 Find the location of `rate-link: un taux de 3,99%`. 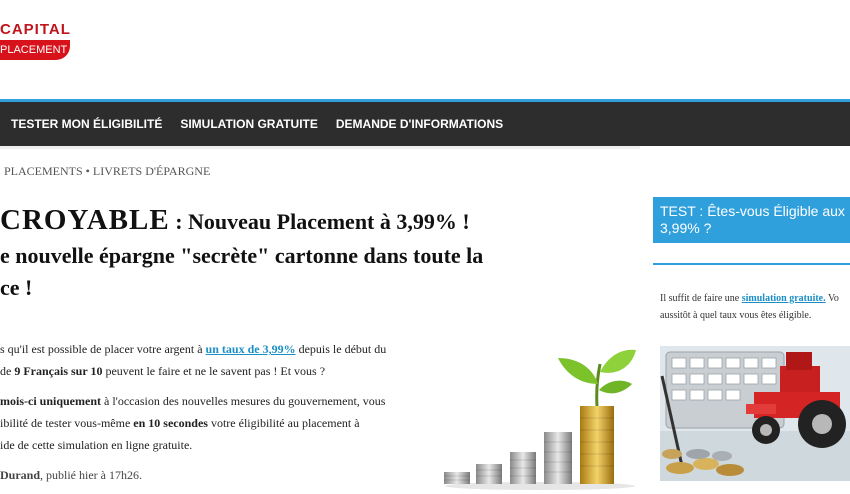

rate-link: un taux de 3,99% is located at coordinates (251, 349).